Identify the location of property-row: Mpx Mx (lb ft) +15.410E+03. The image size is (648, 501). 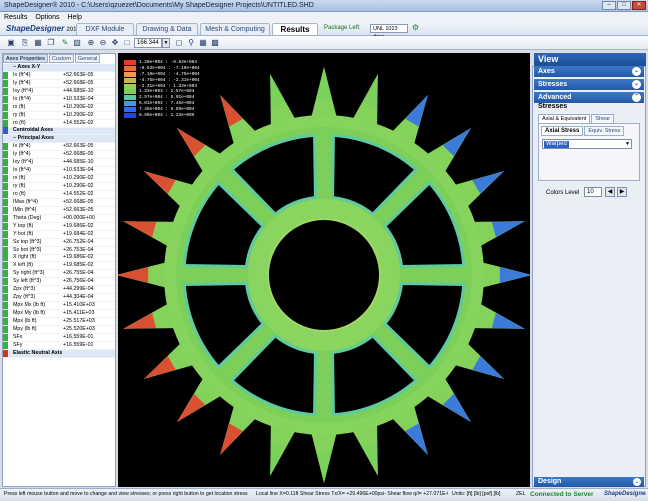
(59, 306).